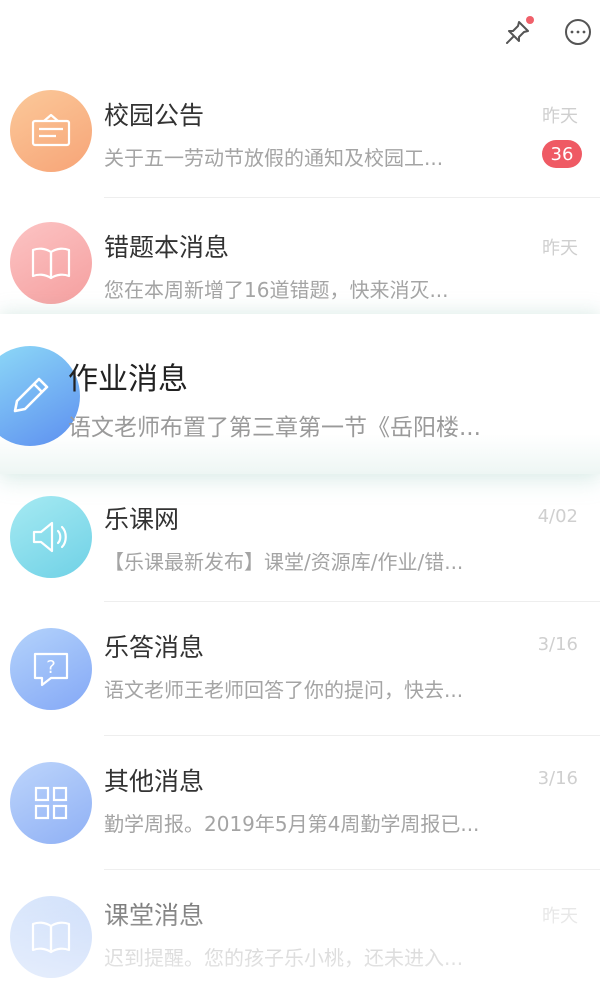 The height and width of the screenshot is (1006, 600). What do you see at coordinates (300, 257) in the screenshot?
I see `message-item-mistake-book: 错题本消息 您在本周新增了16道错题，快来消灭... 昨天` at bounding box center [300, 257].